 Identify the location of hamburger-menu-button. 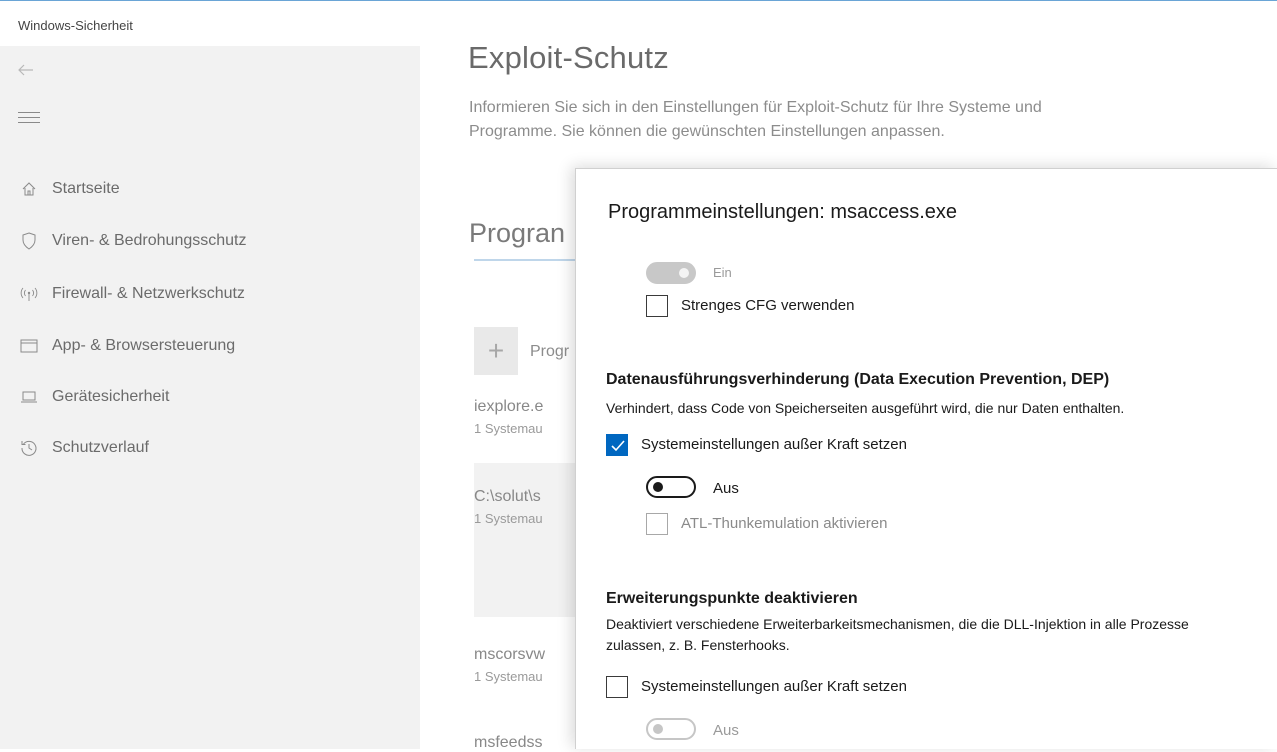
(29, 121).